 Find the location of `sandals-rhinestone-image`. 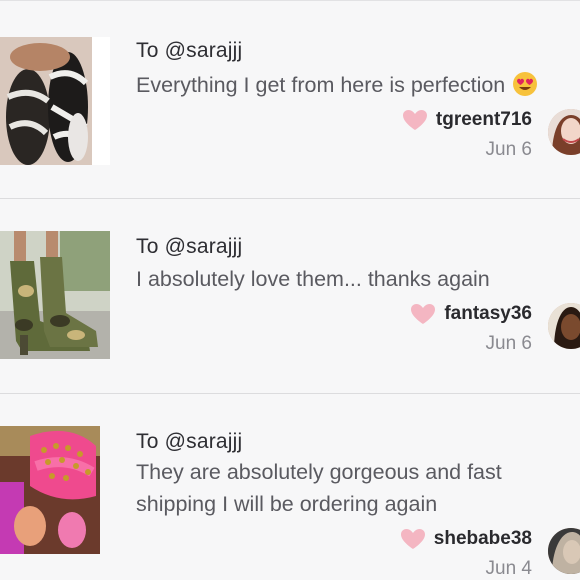

sandals-rhinestone-image is located at coordinates (55, 101).